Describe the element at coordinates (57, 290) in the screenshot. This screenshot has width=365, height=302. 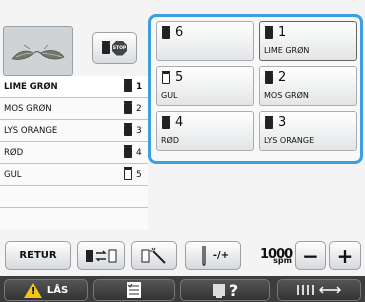
I see `lock-label: LÅS` at that location.